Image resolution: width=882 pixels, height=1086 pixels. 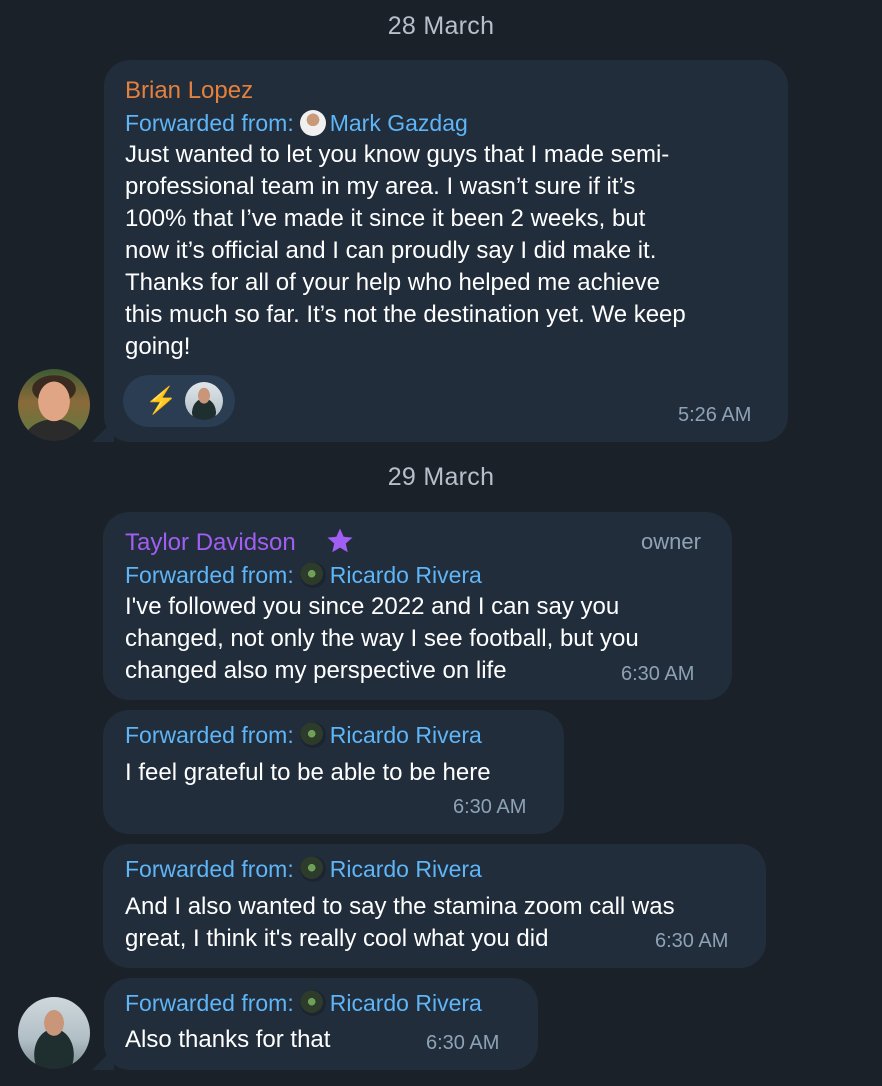 I want to click on message-time: 5:26 AM, so click(x=715, y=415).